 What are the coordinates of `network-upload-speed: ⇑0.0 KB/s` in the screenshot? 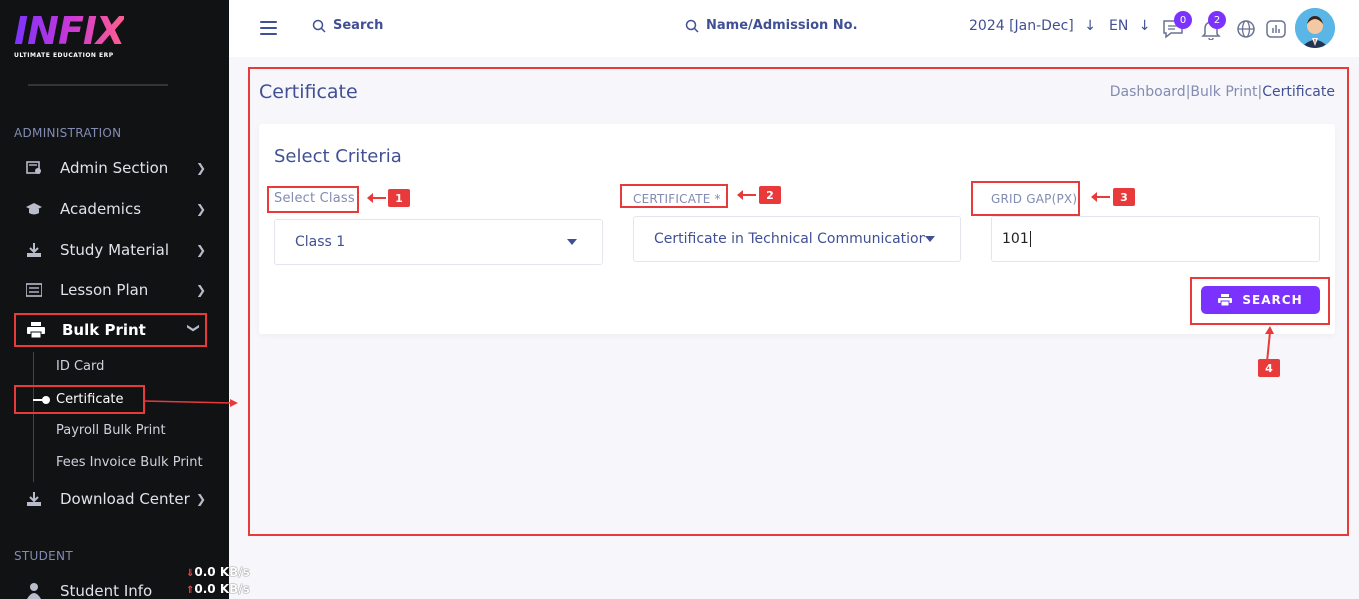 It's located at (218, 589).